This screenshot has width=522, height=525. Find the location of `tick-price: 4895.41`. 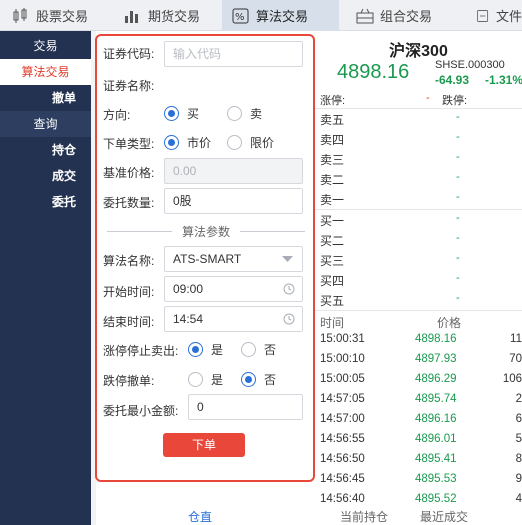

tick-price: 4895.41 is located at coordinates (436, 459).